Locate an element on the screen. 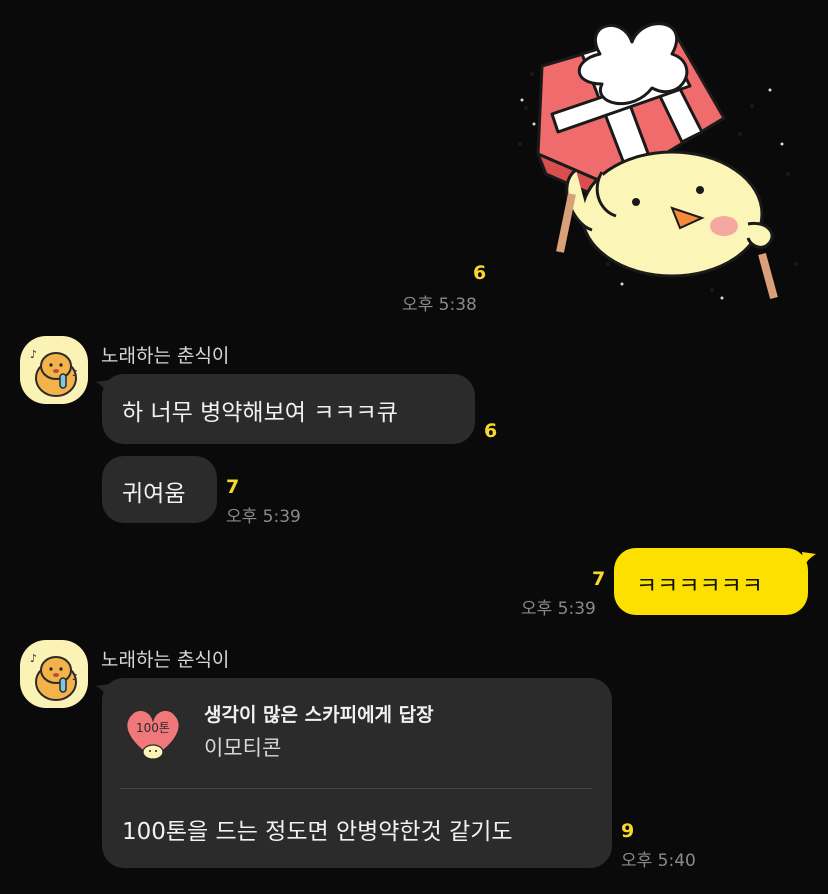  message-text: 귀여움 is located at coordinates (154, 494).